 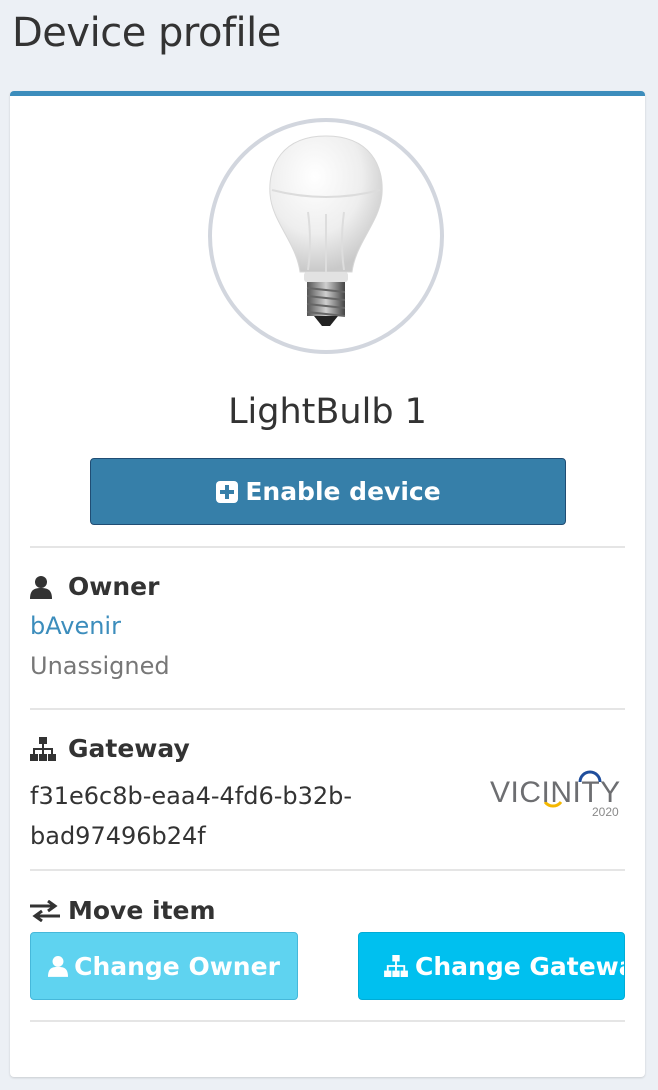 What do you see at coordinates (519, 966) in the screenshot?
I see `change-gateway-label: Change Gateway` at bounding box center [519, 966].